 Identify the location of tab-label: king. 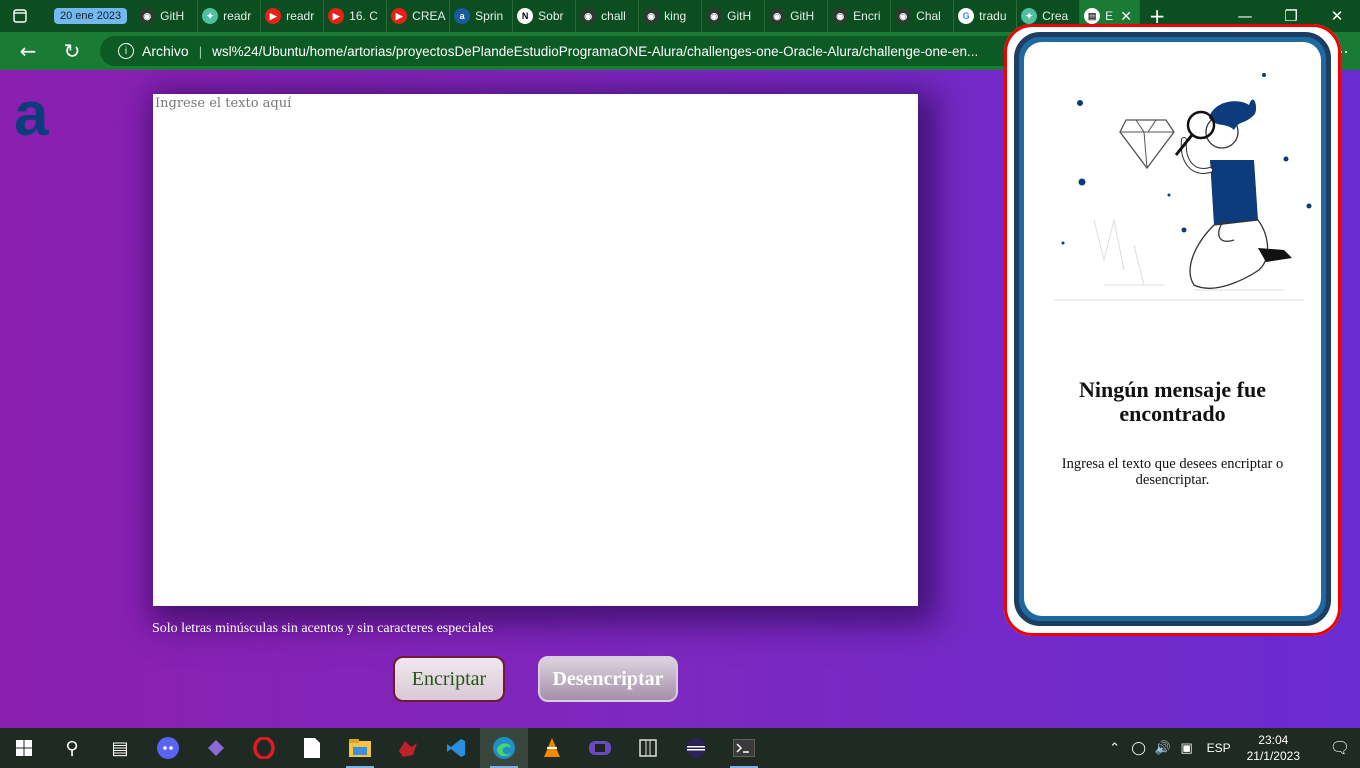
(675, 16).